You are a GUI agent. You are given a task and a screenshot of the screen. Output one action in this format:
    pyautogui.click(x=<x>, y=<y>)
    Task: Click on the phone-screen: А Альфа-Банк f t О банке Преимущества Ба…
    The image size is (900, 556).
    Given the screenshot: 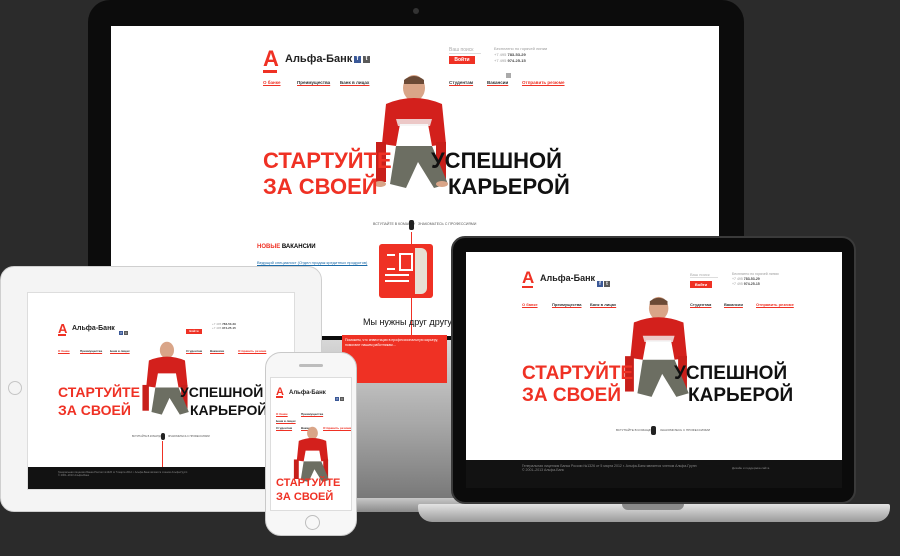 What is the action you would take?
    pyautogui.click(x=311, y=444)
    